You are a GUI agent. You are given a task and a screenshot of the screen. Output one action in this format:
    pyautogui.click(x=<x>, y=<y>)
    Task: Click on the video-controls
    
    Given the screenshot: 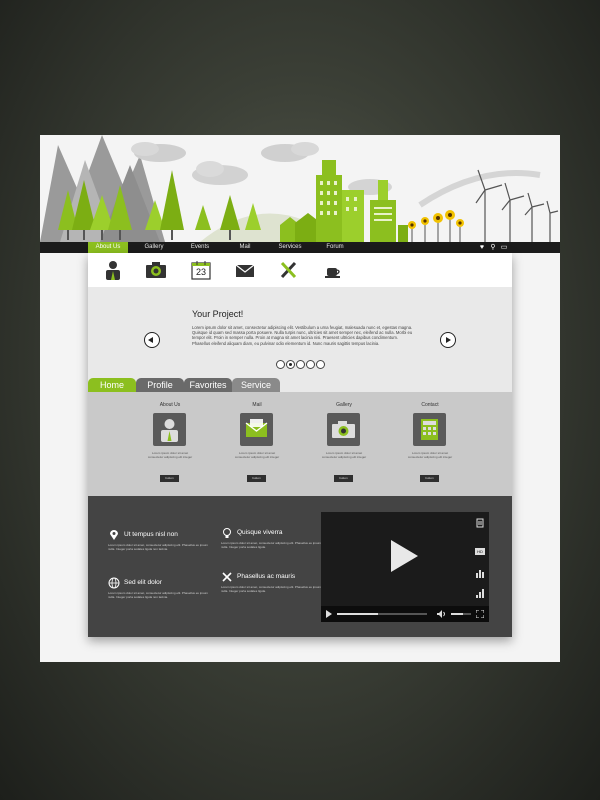 What is the action you would take?
    pyautogui.click(x=405, y=614)
    